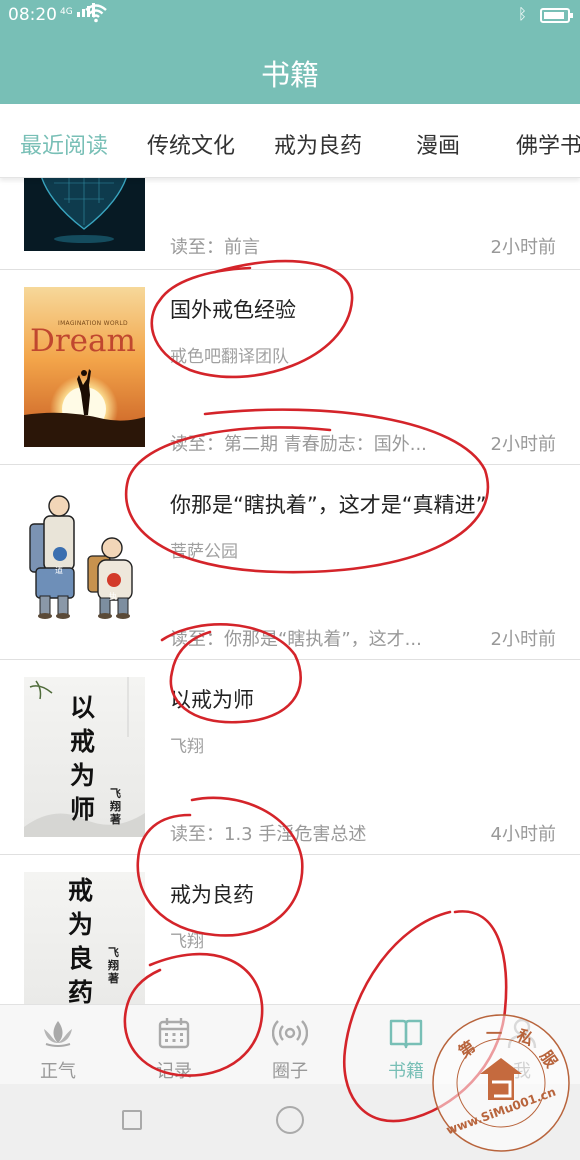  Describe the element at coordinates (66, 12) in the screenshot. I see `network-type: 4G` at that location.